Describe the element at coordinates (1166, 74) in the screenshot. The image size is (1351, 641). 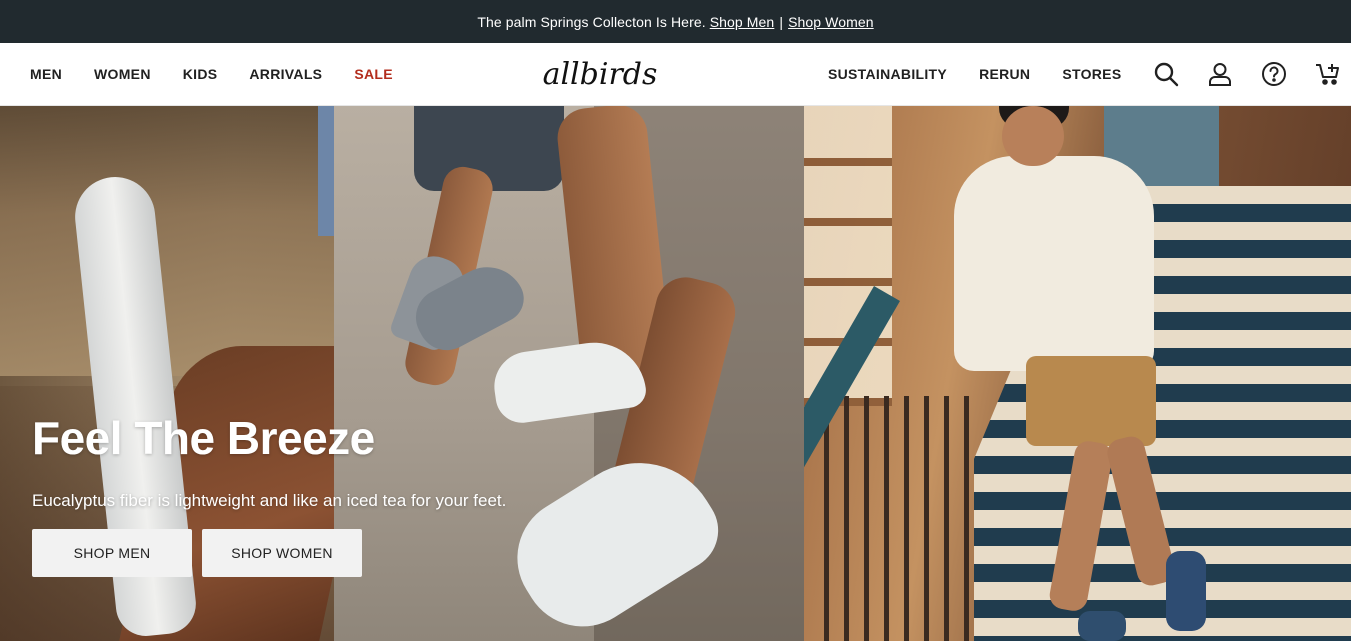
I see `search-icon` at that location.